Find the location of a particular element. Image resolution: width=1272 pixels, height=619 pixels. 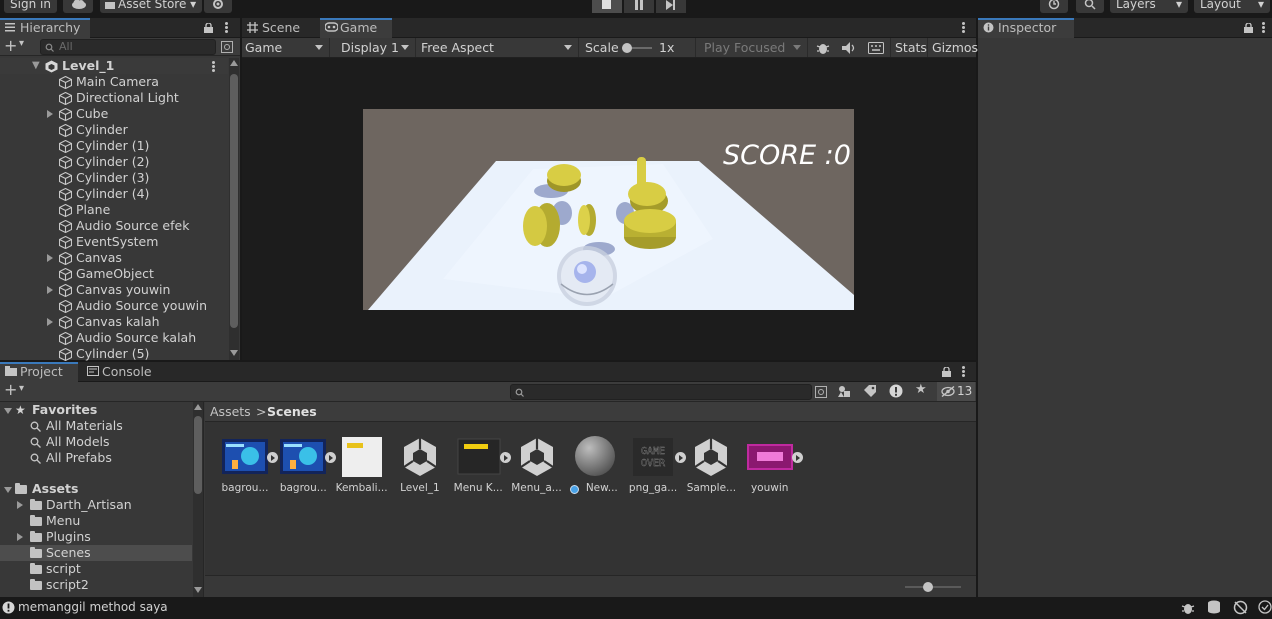

label-tag-icon is located at coordinates (870, 391).